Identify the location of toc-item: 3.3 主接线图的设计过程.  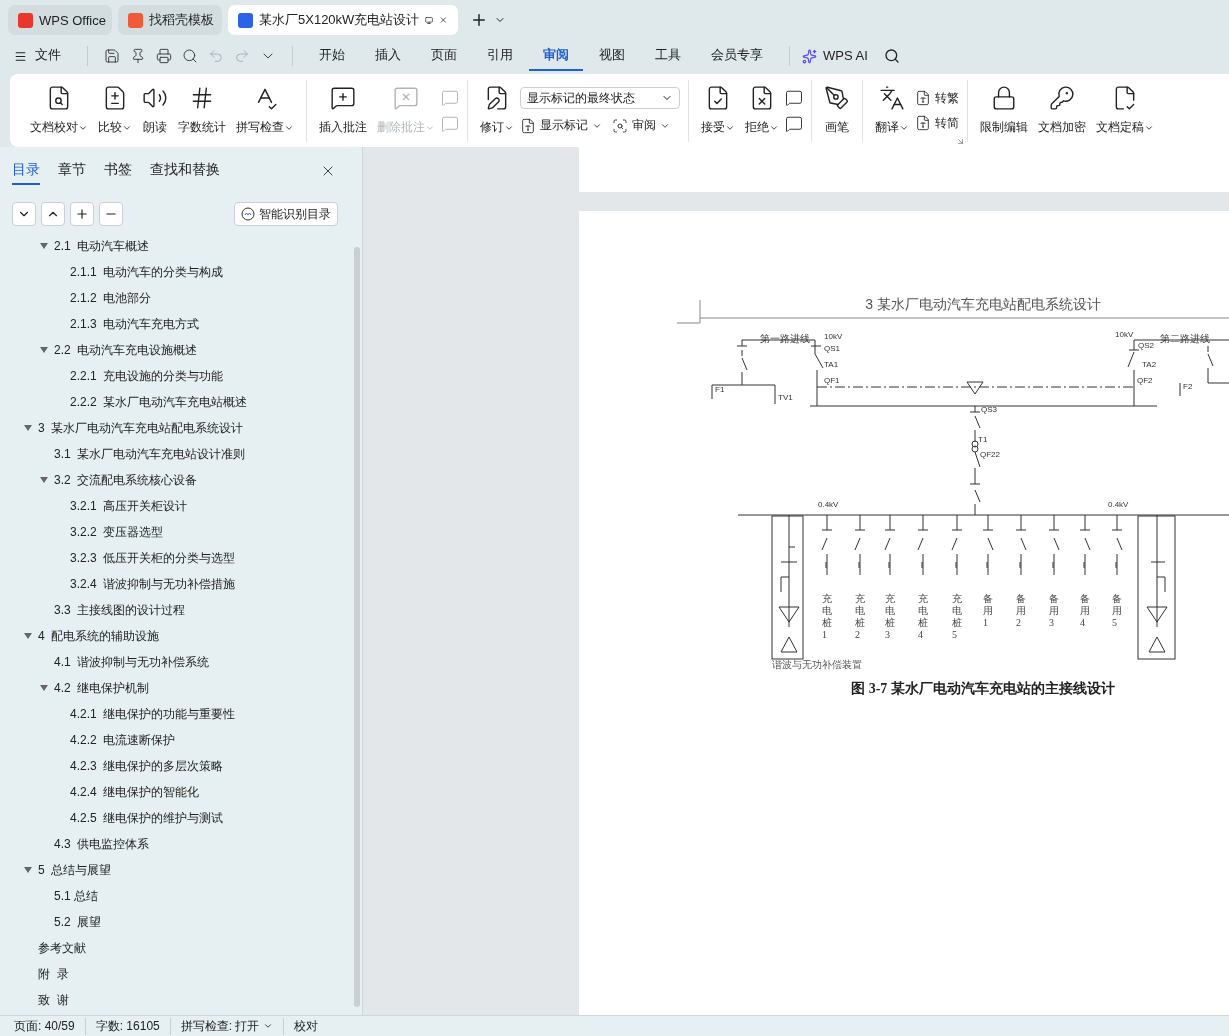
(176, 610).